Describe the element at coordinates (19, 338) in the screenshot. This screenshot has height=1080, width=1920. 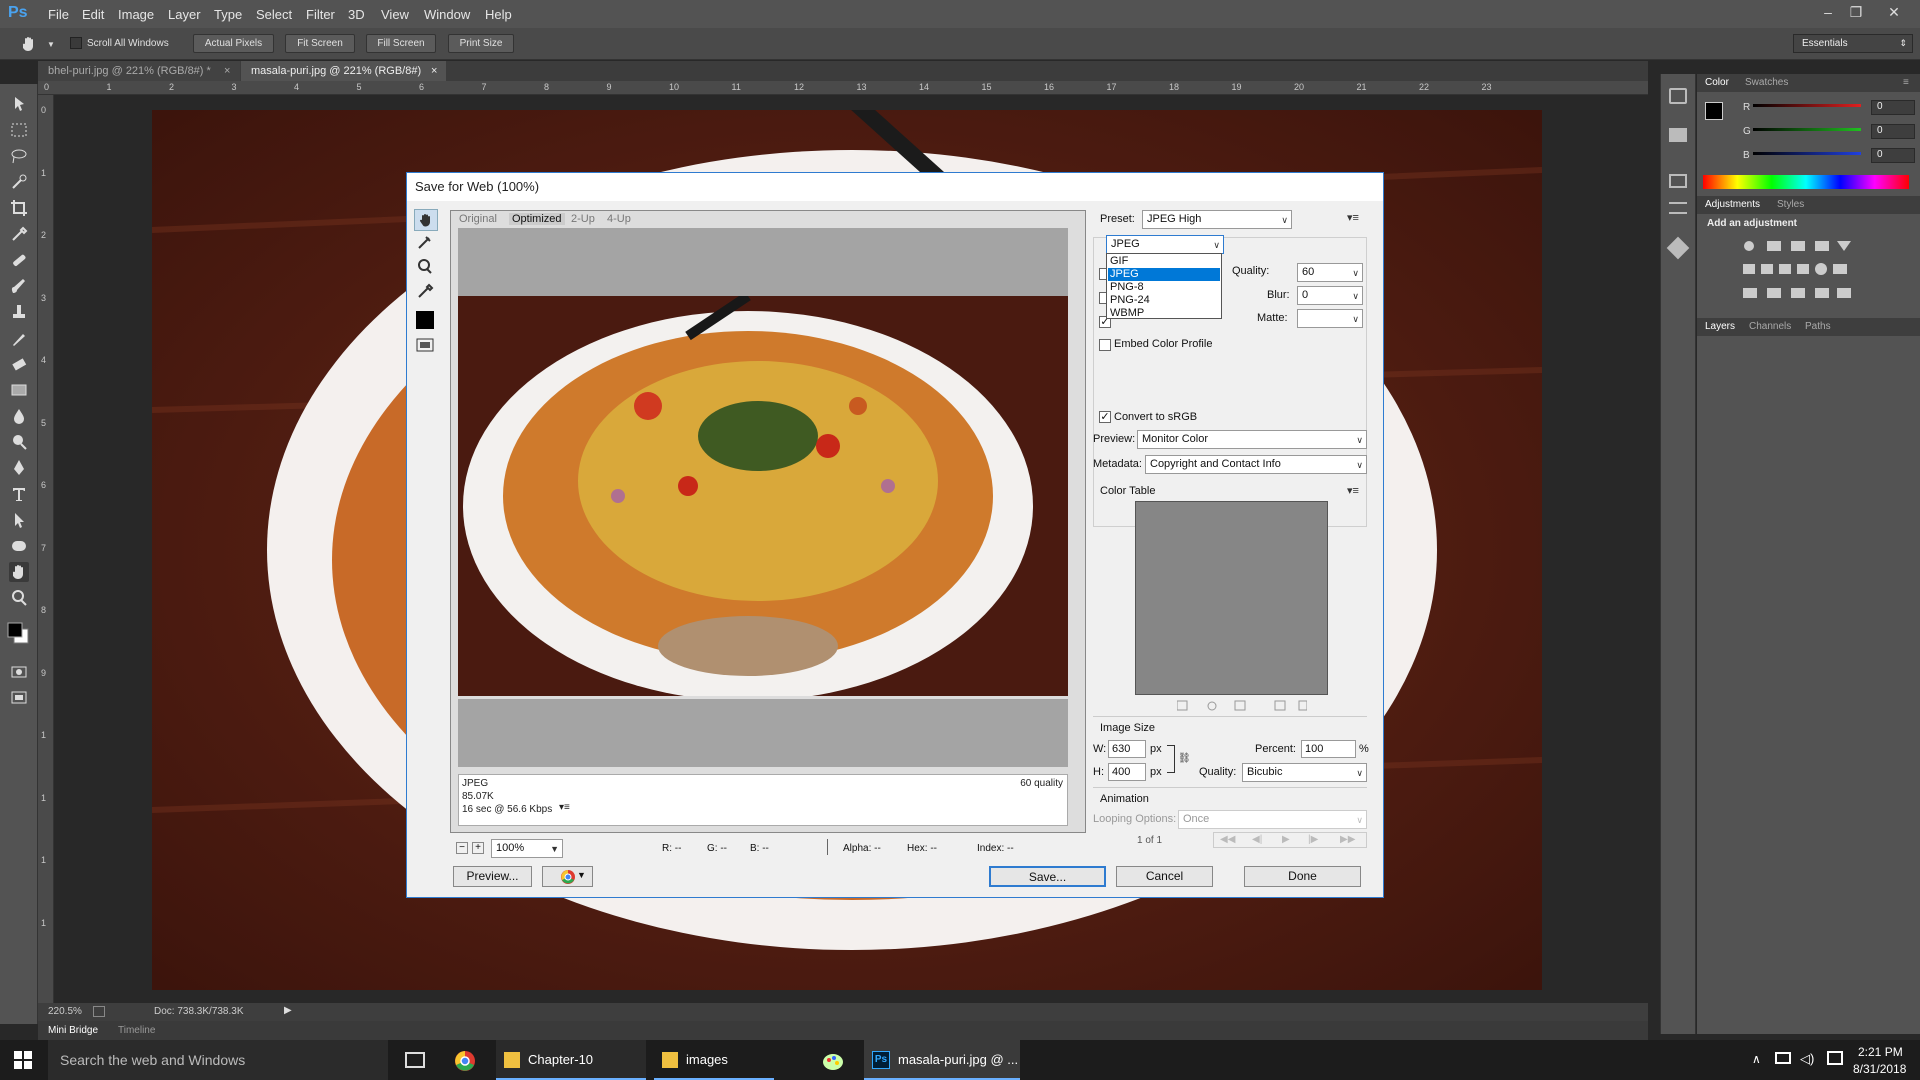
I see `history-brush-tool-icon` at that location.